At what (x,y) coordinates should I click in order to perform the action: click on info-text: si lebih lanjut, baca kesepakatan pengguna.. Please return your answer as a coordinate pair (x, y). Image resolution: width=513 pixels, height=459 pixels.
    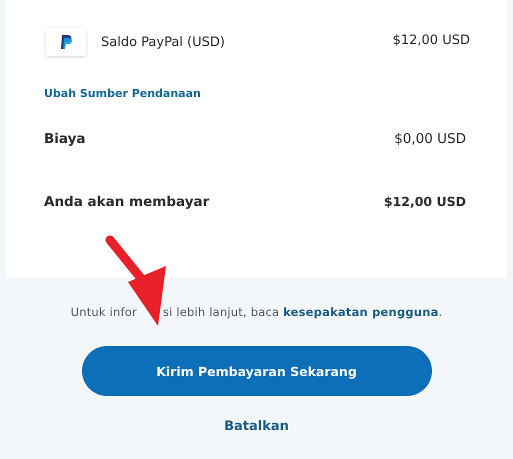
    Looking at the image, I should click on (302, 312).